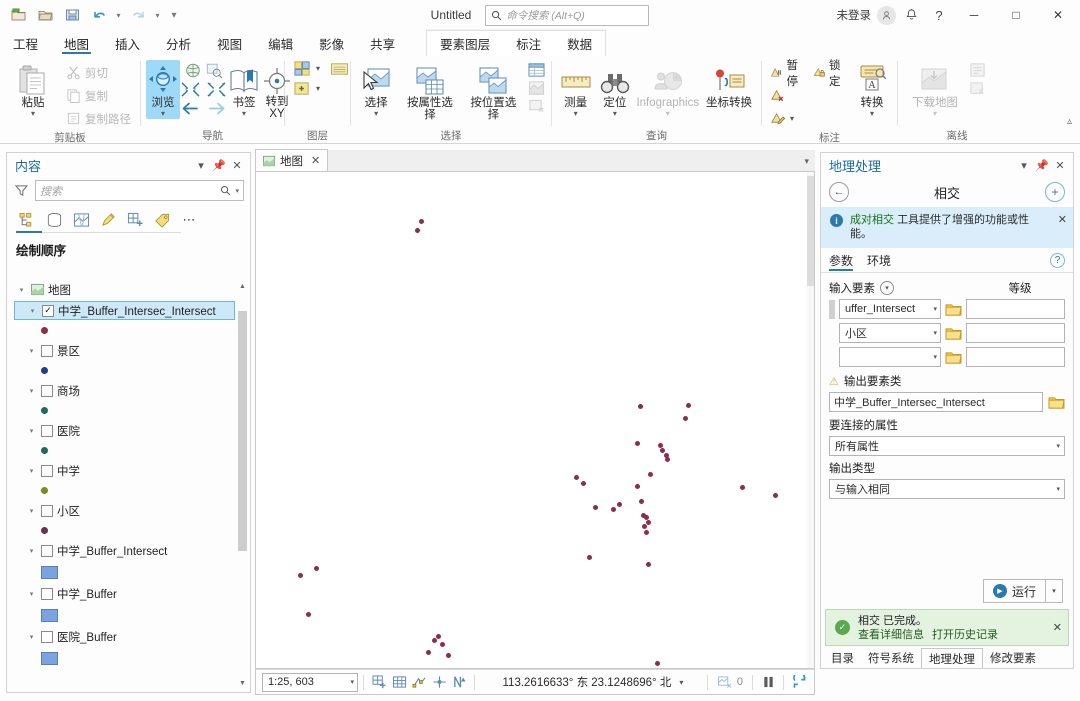  Describe the element at coordinates (576, 114) in the screenshot. I see `measure-chevron-down-icon: ▾` at that location.